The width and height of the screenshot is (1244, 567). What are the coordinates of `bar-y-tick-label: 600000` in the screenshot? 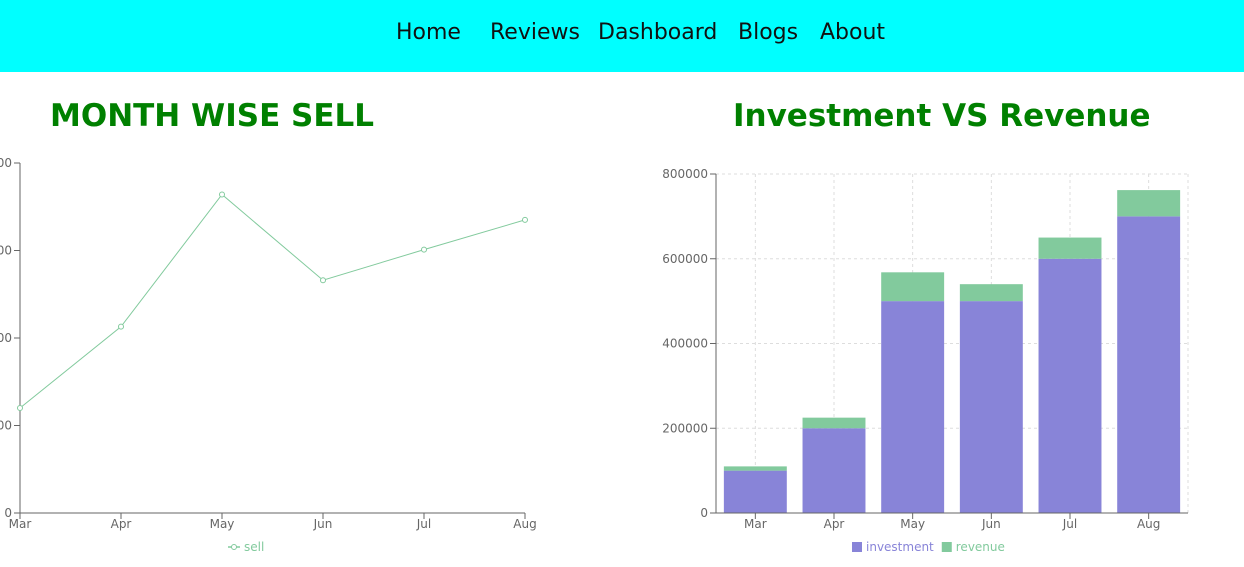 It's located at (685, 259).